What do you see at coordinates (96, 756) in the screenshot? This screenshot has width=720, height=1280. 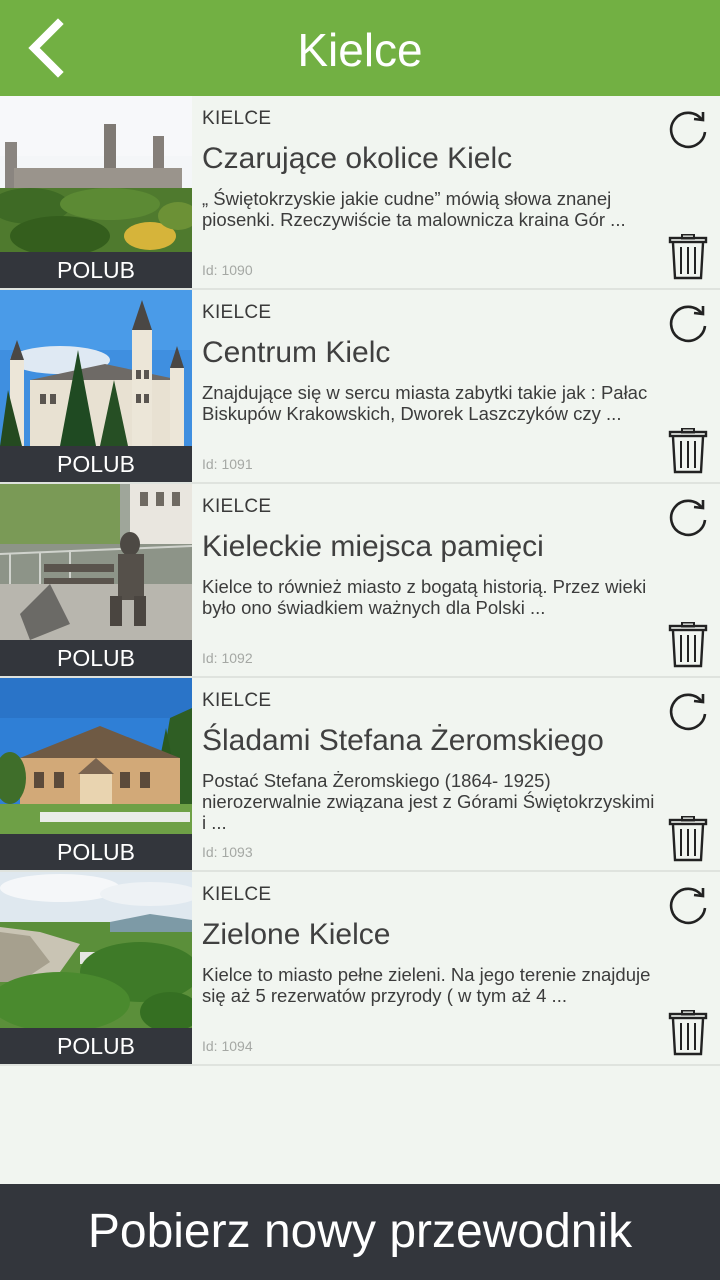 I see `manor-house-photo` at bounding box center [96, 756].